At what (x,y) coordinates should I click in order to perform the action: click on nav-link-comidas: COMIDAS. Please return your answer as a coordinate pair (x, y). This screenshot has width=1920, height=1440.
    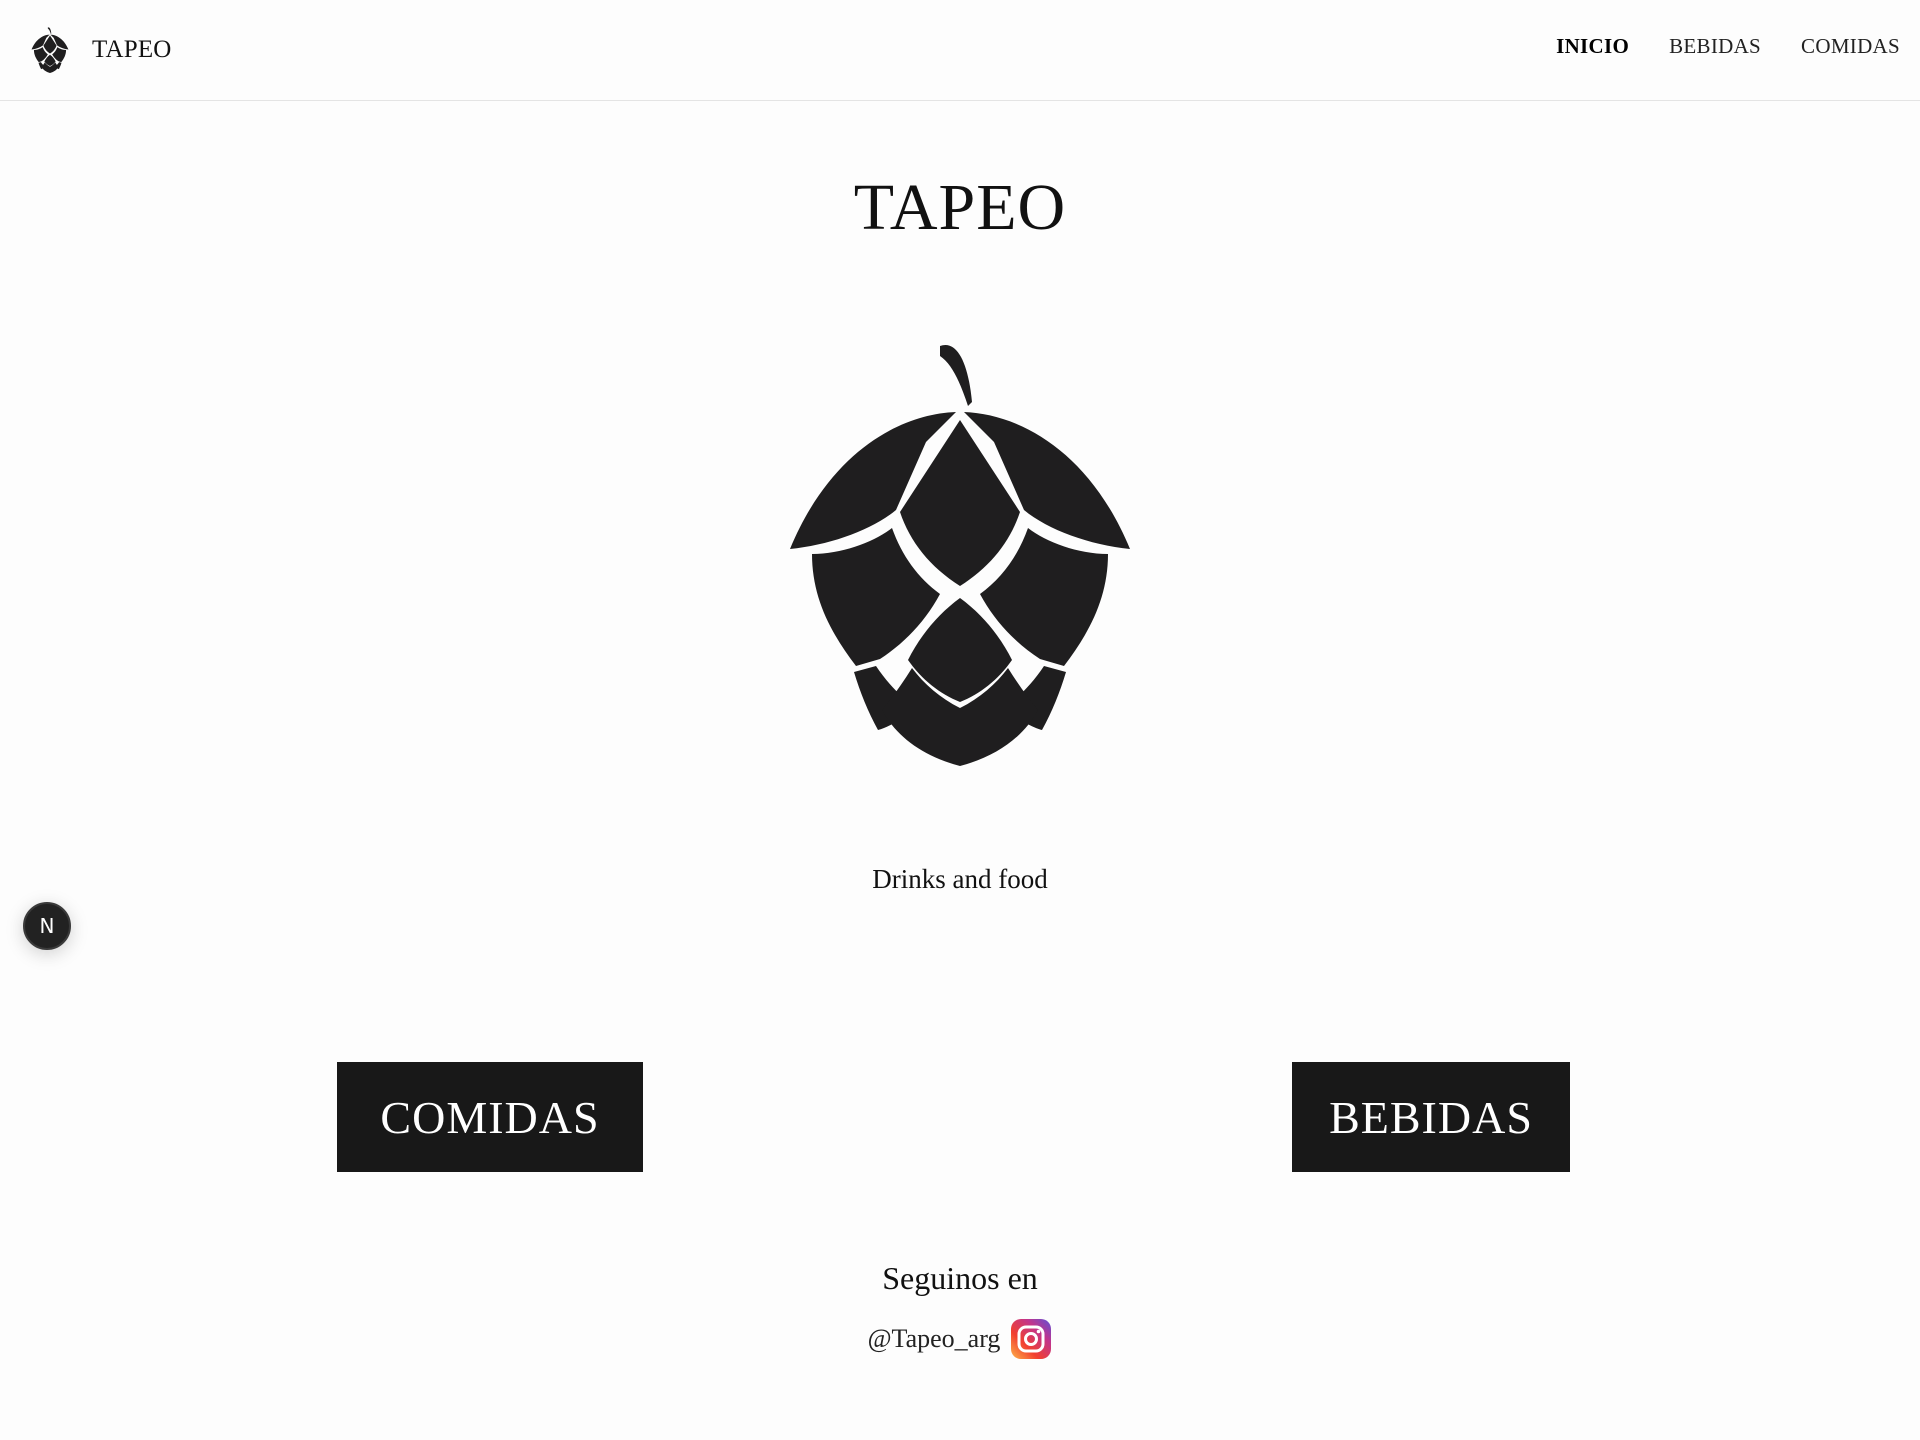
    Looking at the image, I should click on (1850, 46).